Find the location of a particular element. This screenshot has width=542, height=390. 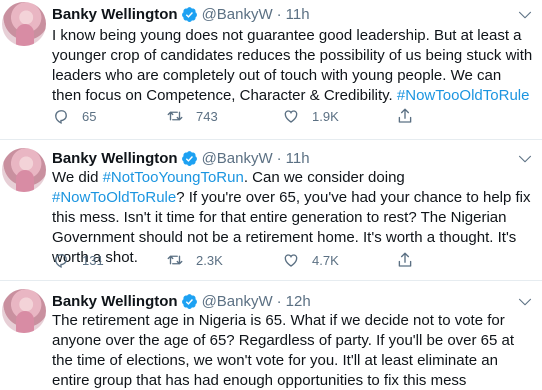

tweet-text-part: We did is located at coordinates (77, 177).